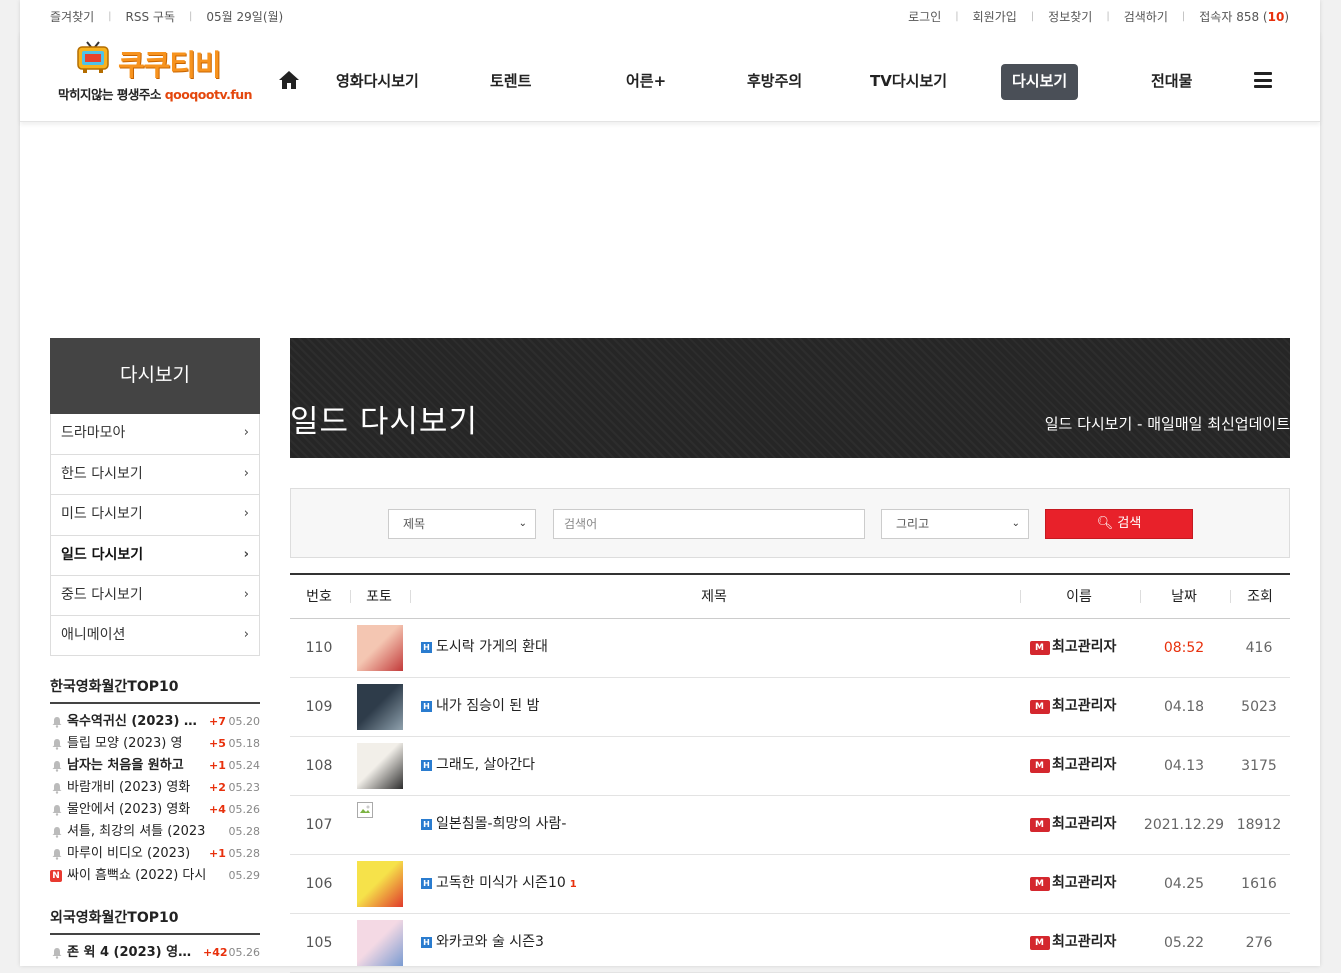  I want to click on login-link: 로그인, so click(924, 16).